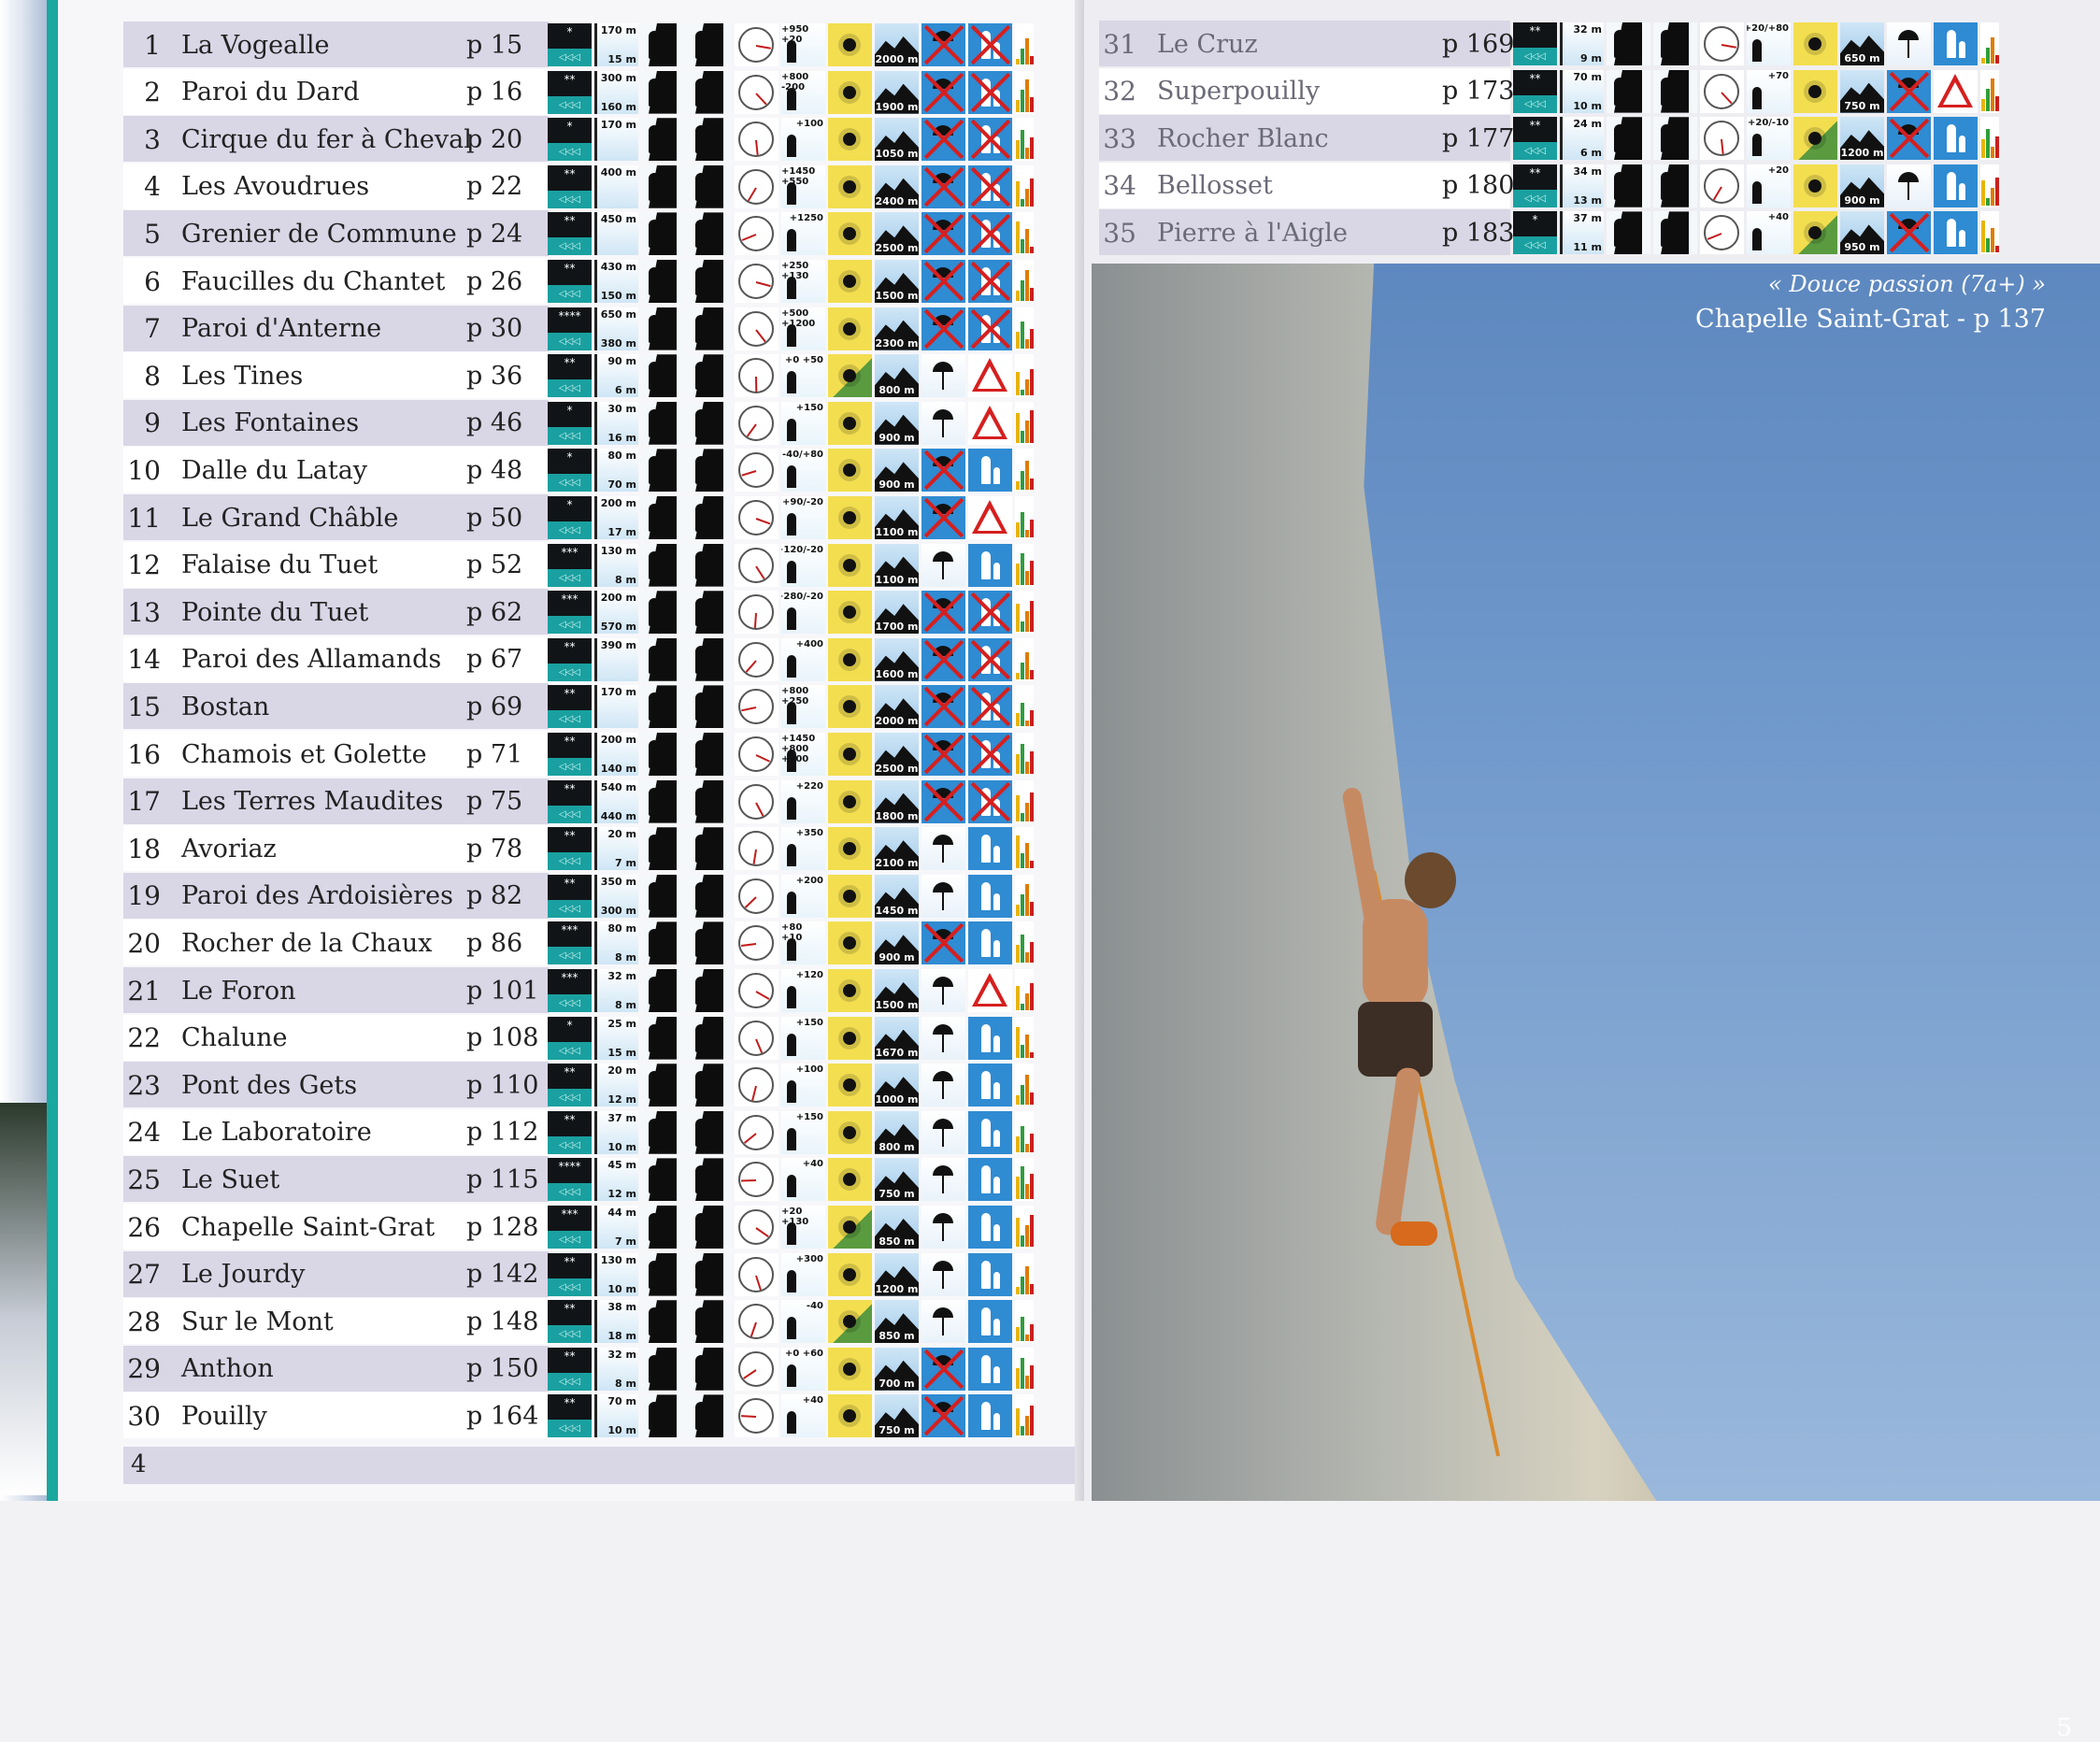 The image size is (2100, 1742). Describe the element at coordinates (803, 423) in the screenshot. I see `approach-walk-icon: +150` at that location.